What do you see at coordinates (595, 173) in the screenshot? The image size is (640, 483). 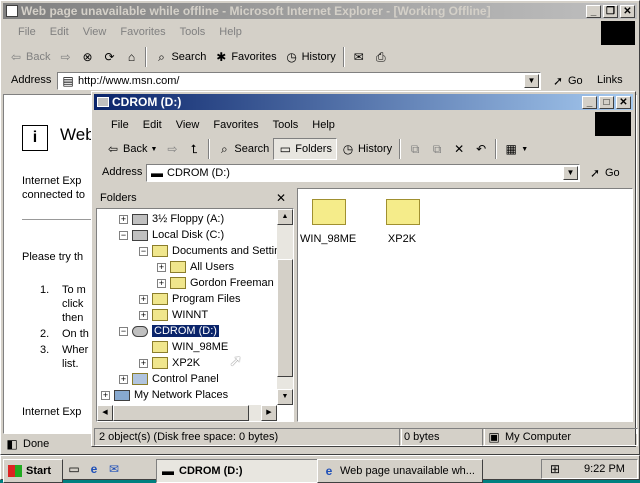 I see `go-arrow-icon: ➚` at bounding box center [595, 173].